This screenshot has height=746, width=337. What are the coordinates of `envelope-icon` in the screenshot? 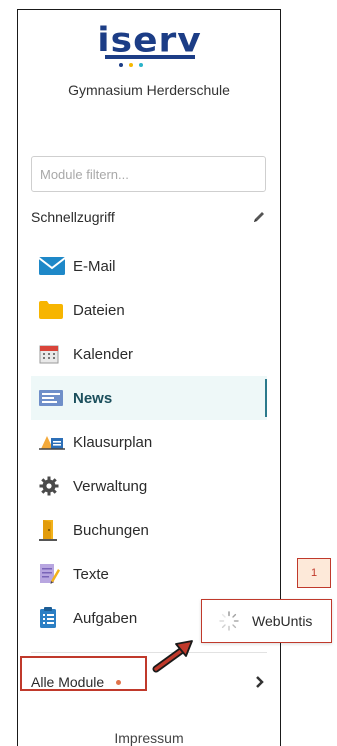 It's located at (53, 266).